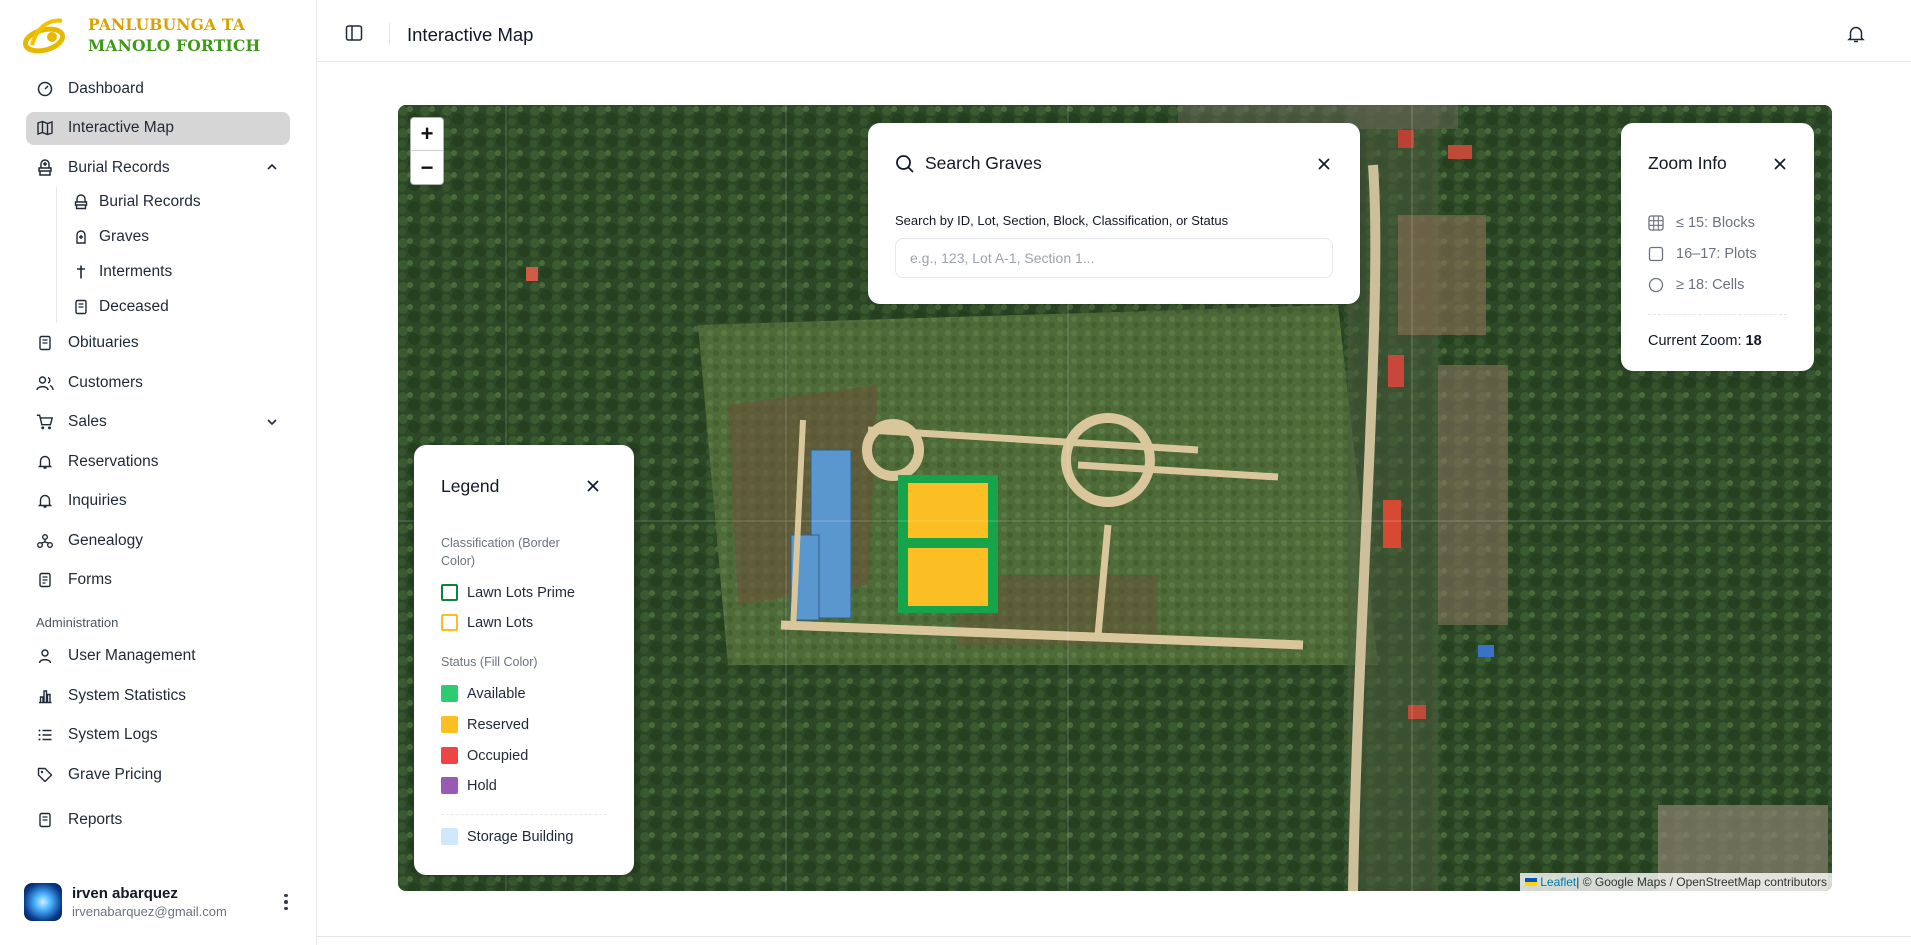 Image resolution: width=1911 pixels, height=945 pixels. I want to click on grid-icon, so click(1656, 223).